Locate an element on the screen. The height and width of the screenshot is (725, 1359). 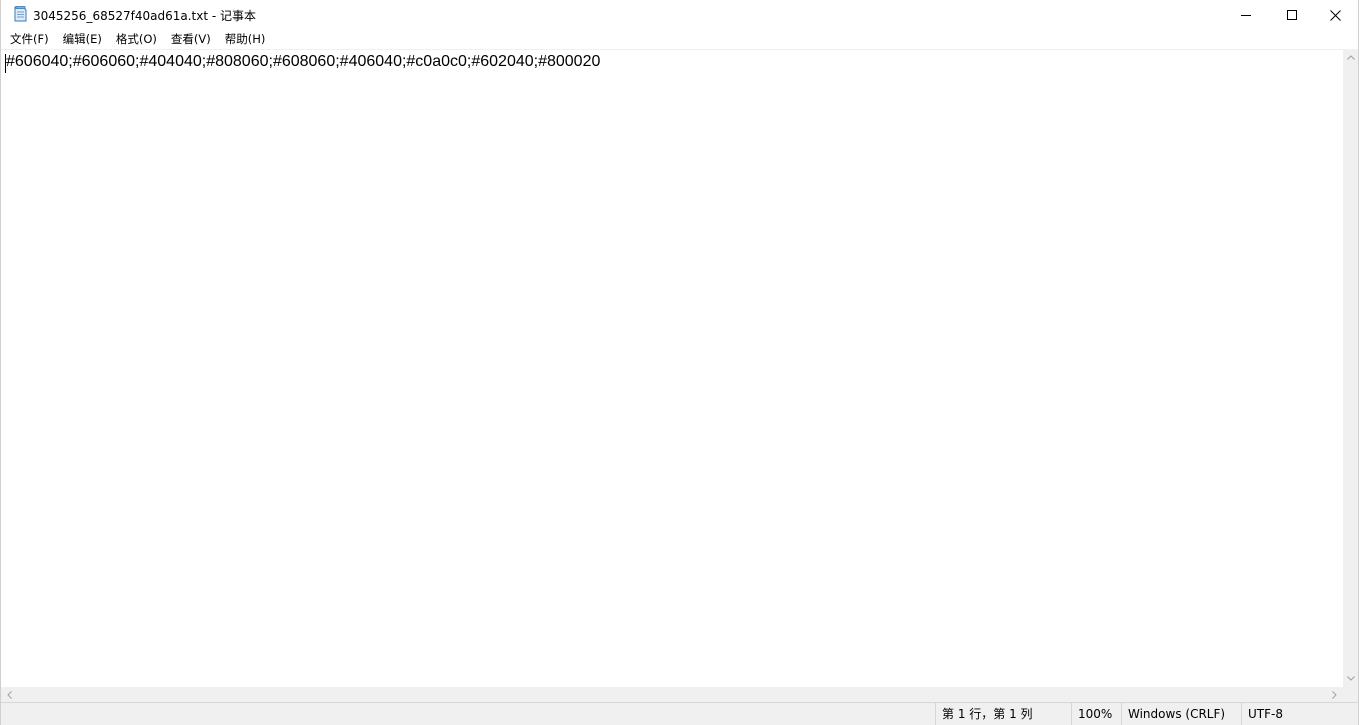
chevron-right-icon is located at coordinates (1334, 694).